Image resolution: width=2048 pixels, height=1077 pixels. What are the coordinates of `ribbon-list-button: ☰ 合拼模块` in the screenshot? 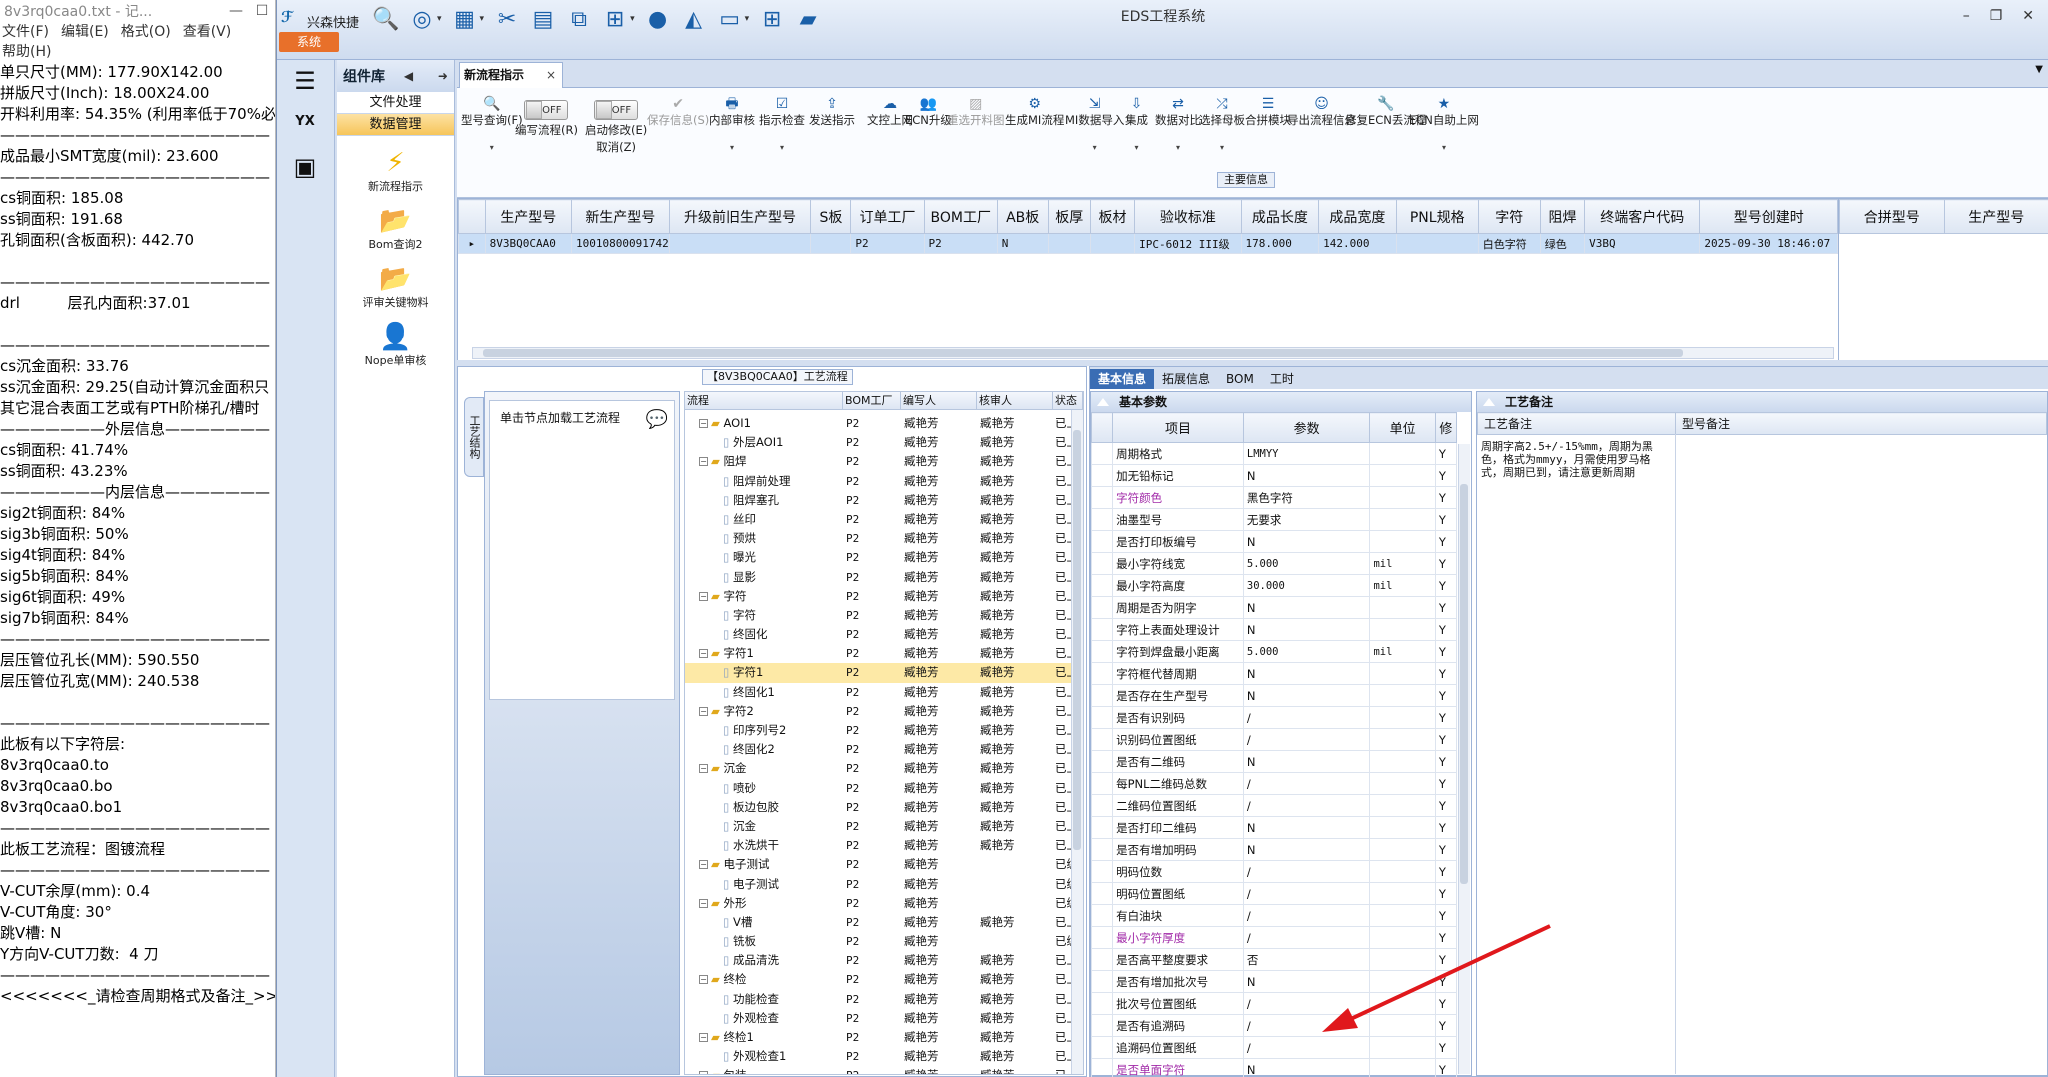 It's located at (1268, 112).